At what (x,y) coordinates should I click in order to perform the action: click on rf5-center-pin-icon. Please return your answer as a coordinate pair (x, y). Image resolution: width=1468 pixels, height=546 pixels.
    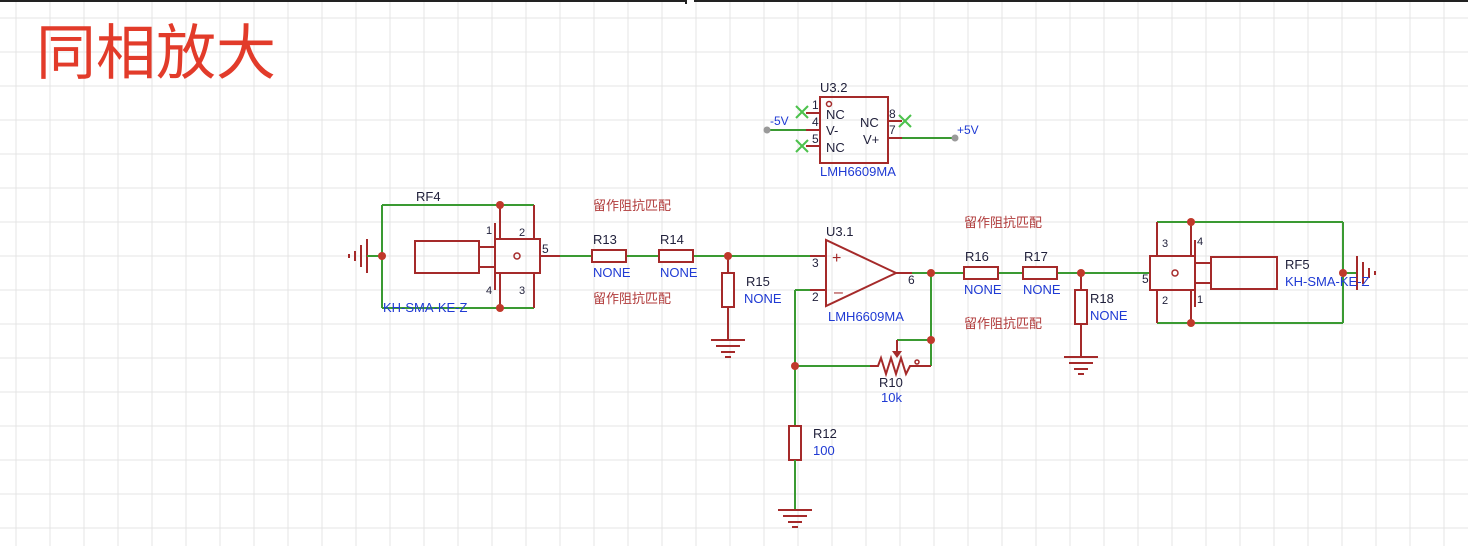
    Looking at the image, I should click on (1175, 273).